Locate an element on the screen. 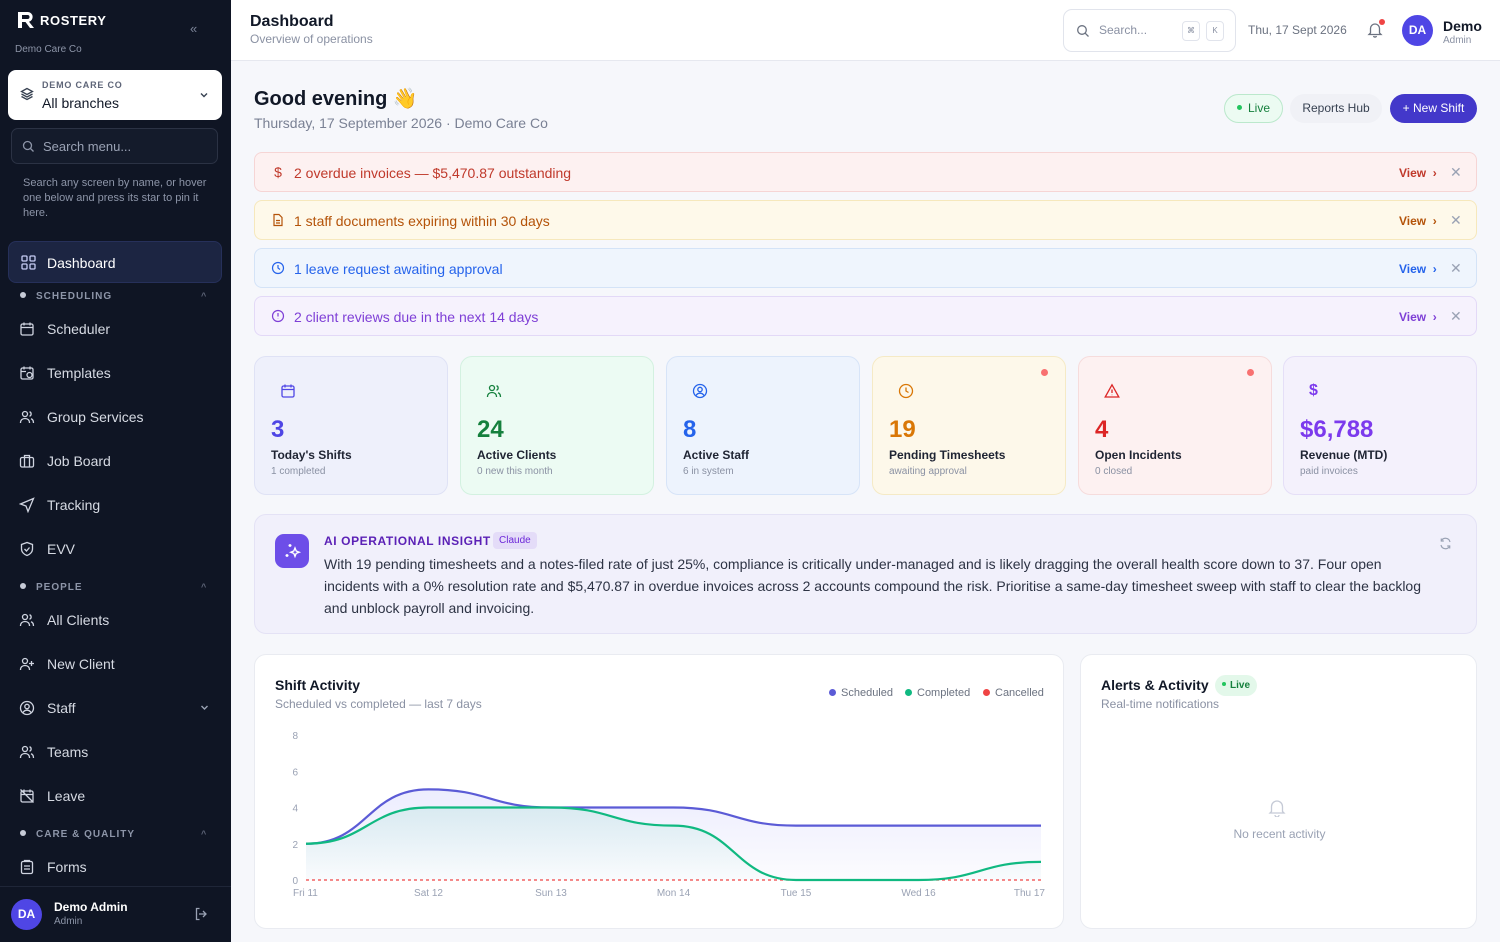  sidebar-item-tracking: Tracking is located at coordinates (119, 505).